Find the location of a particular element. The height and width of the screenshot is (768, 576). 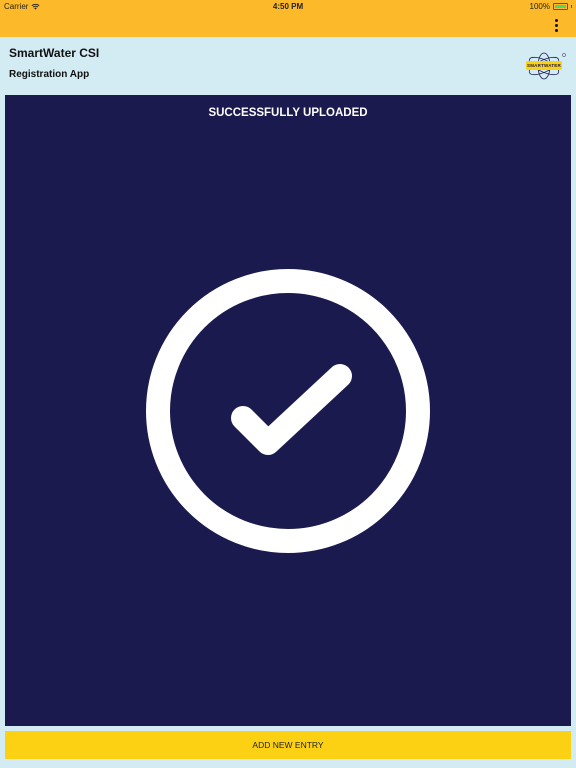

battery-indicator: 100% is located at coordinates (551, 6).